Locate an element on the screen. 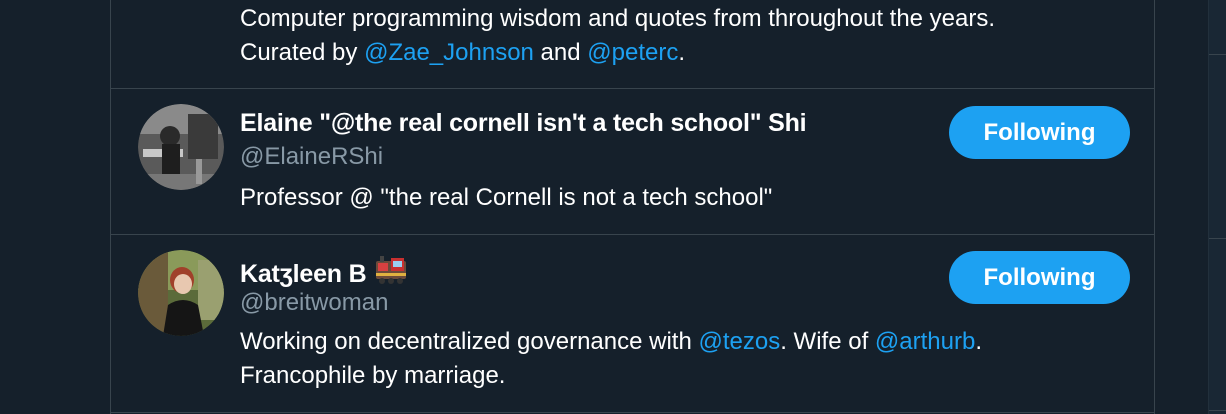 Image resolution: width=1226 pixels, height=414 pixels. mention-link: @arthurb is located at coordinates (925, 341).